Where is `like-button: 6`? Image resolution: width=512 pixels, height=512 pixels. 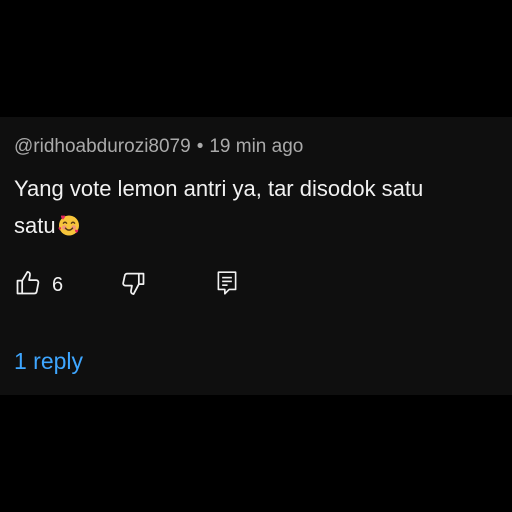
like-button: 6 is located at coordinates (38, 285).